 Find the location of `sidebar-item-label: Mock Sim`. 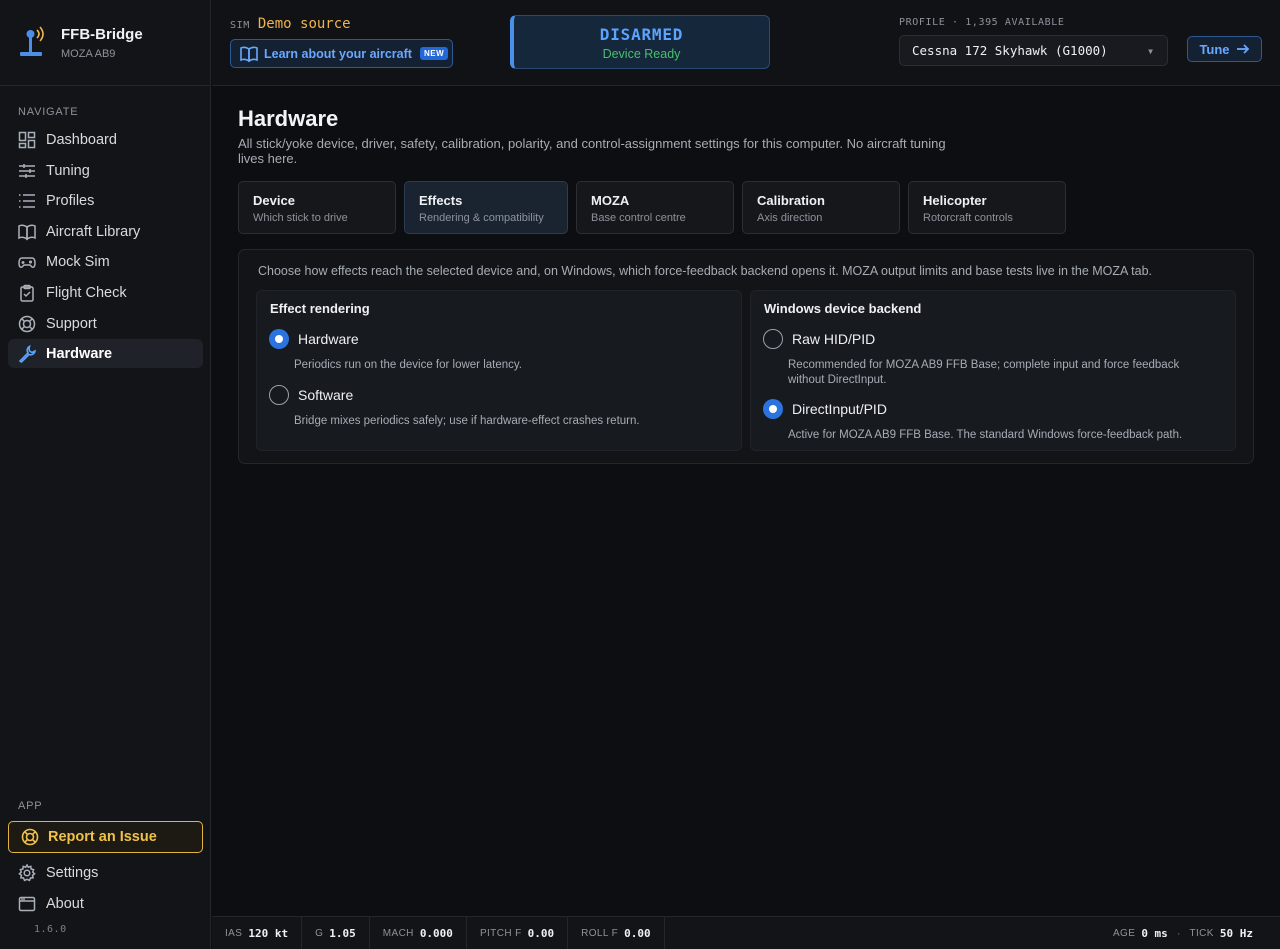

sidebar-item-label: Mock Sim is located at coordinates (78, 261).